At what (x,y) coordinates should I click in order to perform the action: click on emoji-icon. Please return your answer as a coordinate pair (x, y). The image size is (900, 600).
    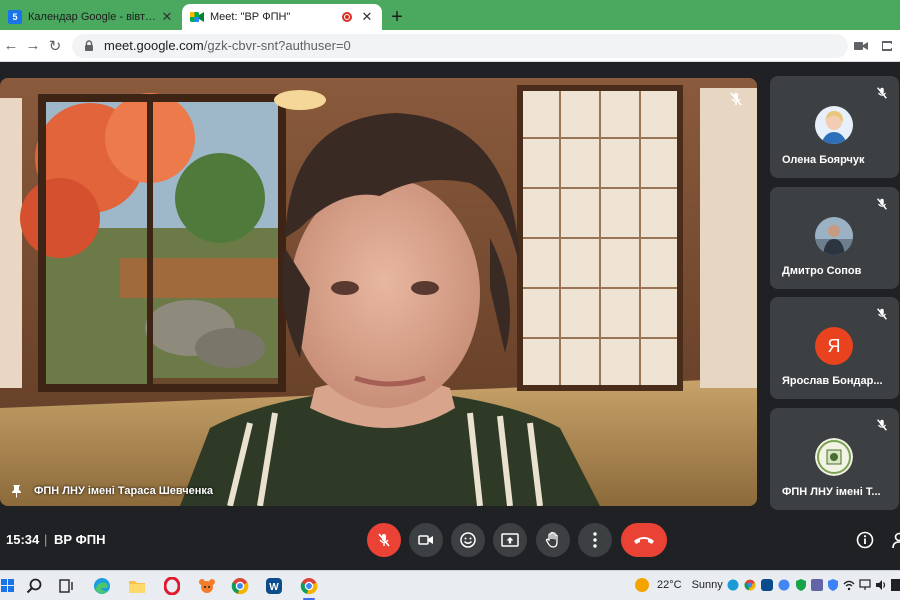
    Looking at the image, I should click on (468, 540).